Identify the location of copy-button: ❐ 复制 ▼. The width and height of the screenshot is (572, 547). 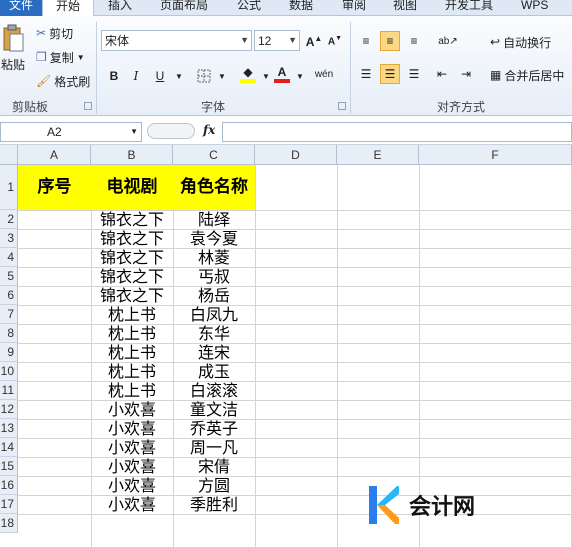
(60, 57).